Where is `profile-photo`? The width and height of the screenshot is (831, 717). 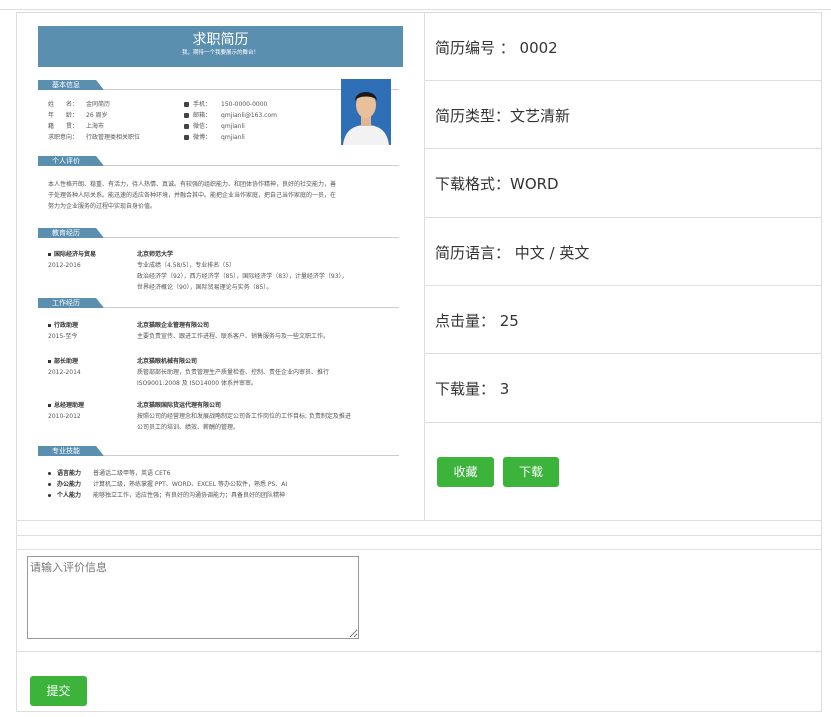 profile-photo is located at coordinates (366, 112).